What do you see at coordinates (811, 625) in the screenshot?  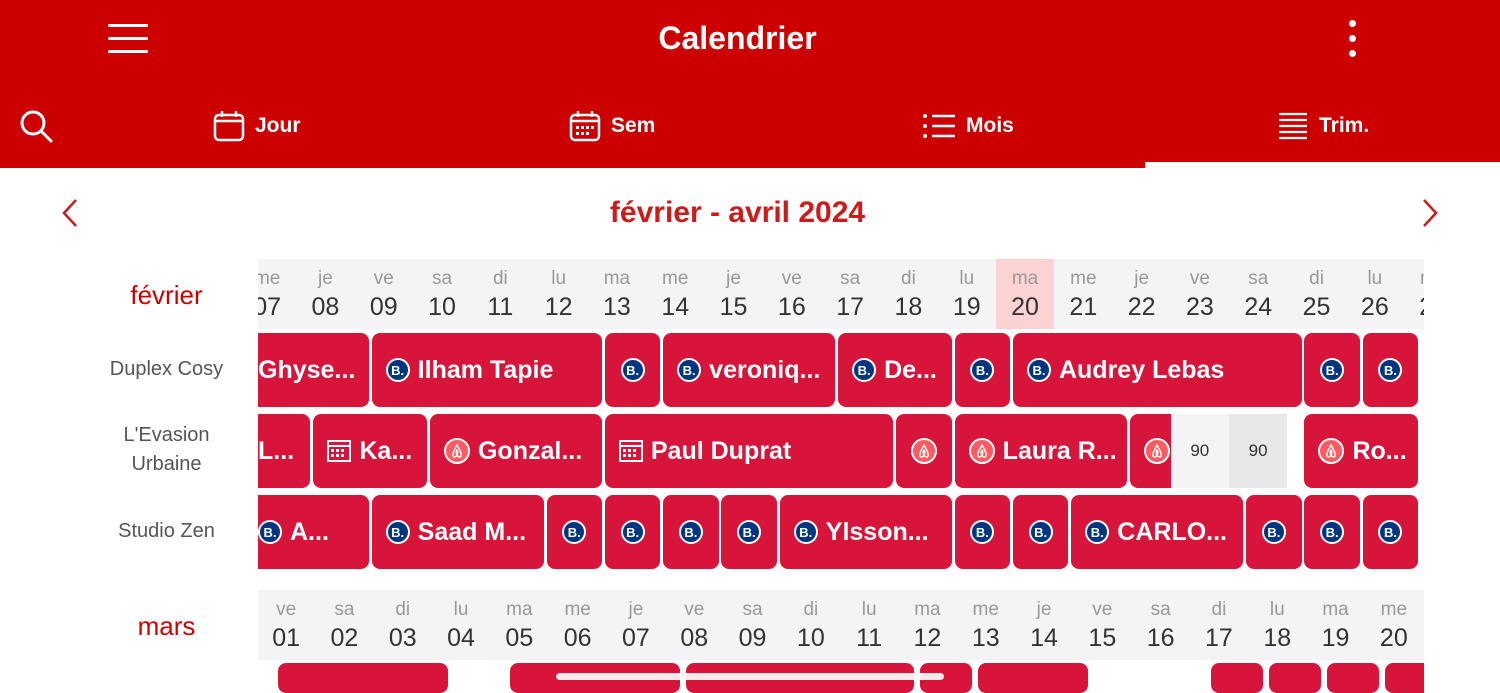 I see `day-cell: di 10` at bounding box center [811, 625].